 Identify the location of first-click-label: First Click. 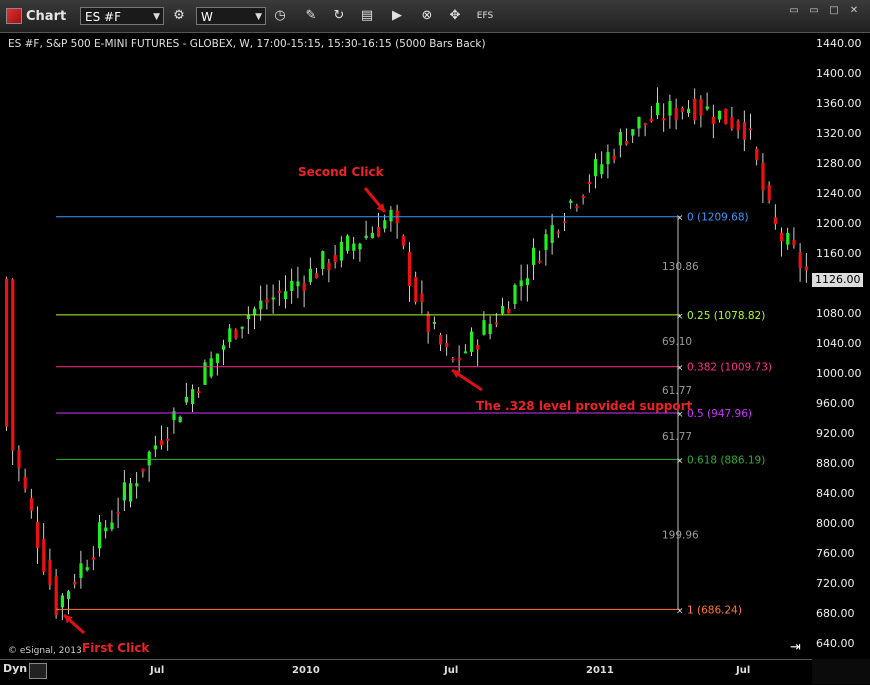
(116, 648).